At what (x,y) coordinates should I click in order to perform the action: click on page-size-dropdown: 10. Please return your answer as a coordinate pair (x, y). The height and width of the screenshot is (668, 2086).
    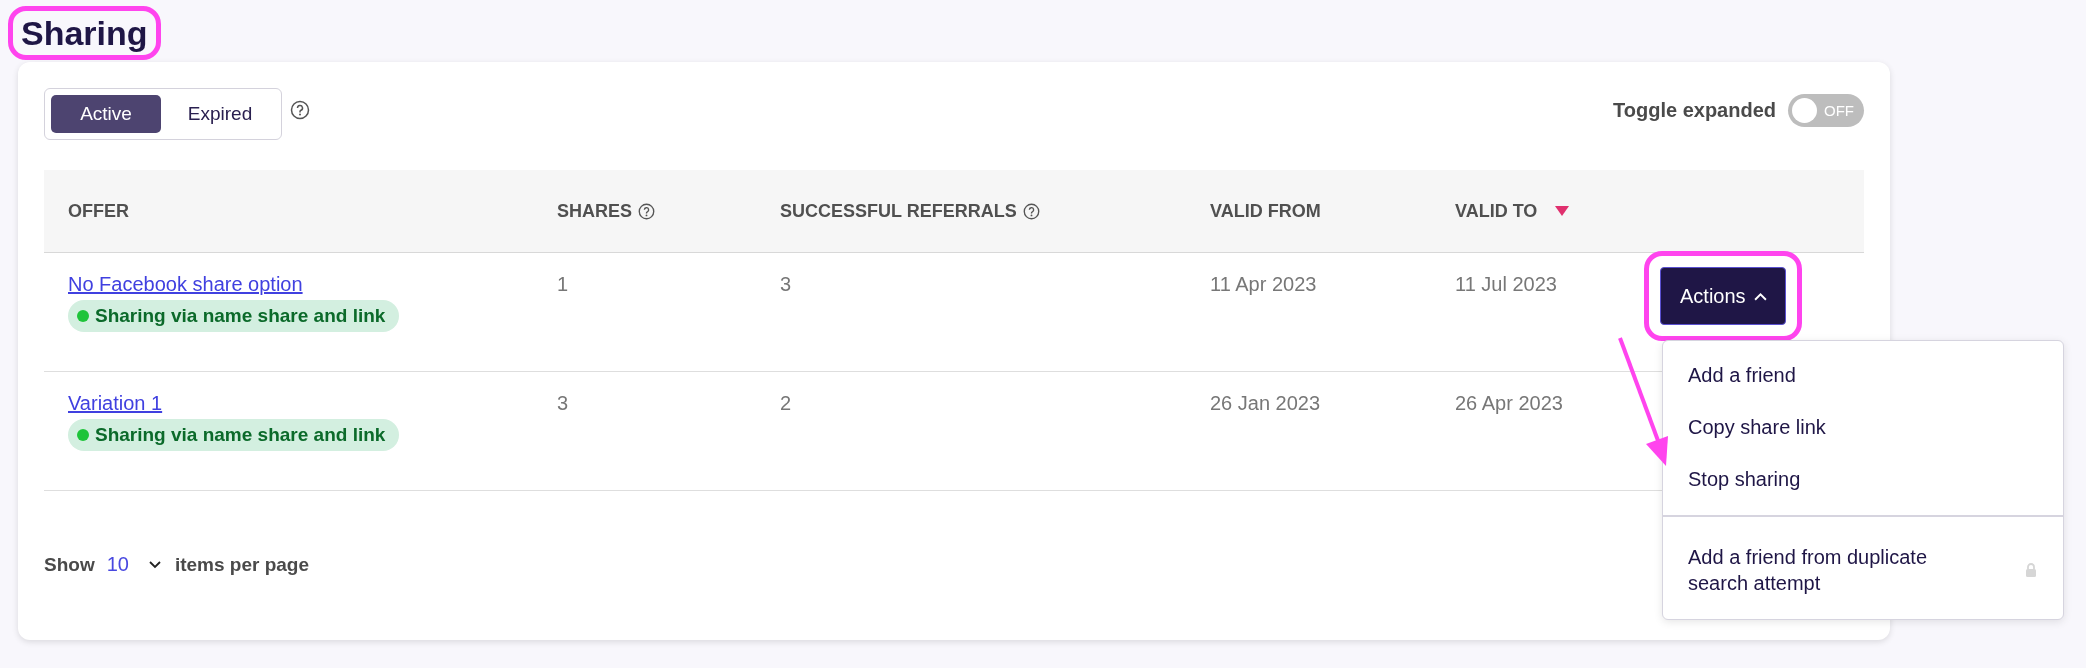
    Looking at the image, I should click on (133, 564).